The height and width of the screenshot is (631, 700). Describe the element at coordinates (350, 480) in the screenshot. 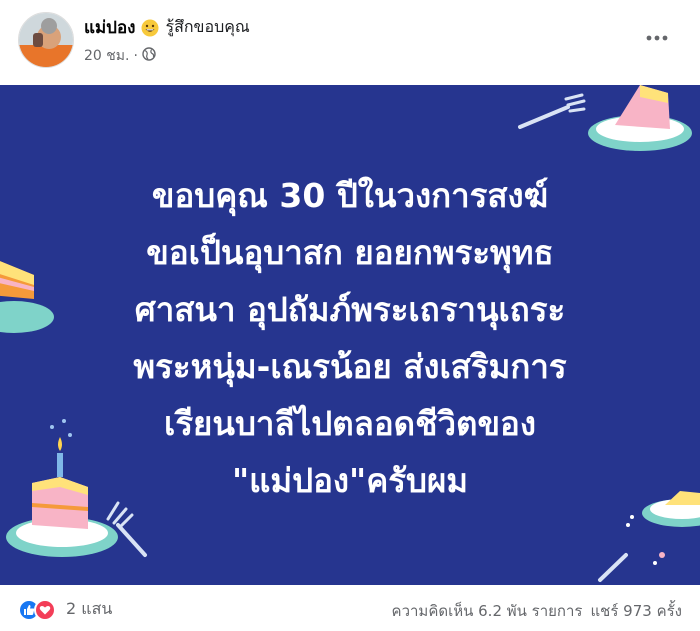

I see `post-text-line: "แม่ปอง"ครับผม` at that location.